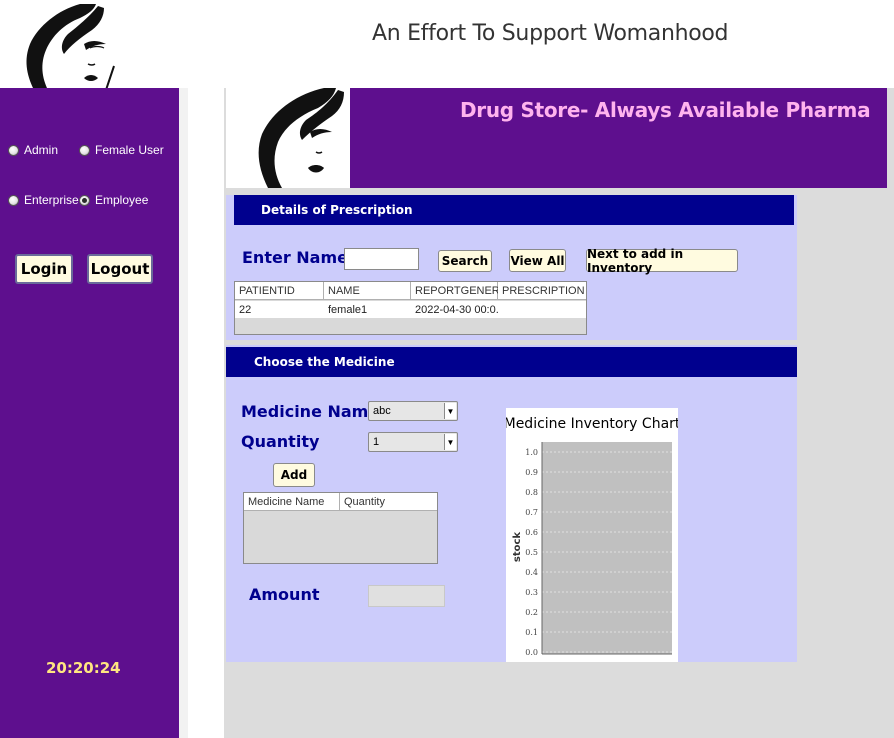  What do you see at coordinates (294, 475) in the screenshot?
I see `add-medicine-button: Add` at bounding box center [294, 475].